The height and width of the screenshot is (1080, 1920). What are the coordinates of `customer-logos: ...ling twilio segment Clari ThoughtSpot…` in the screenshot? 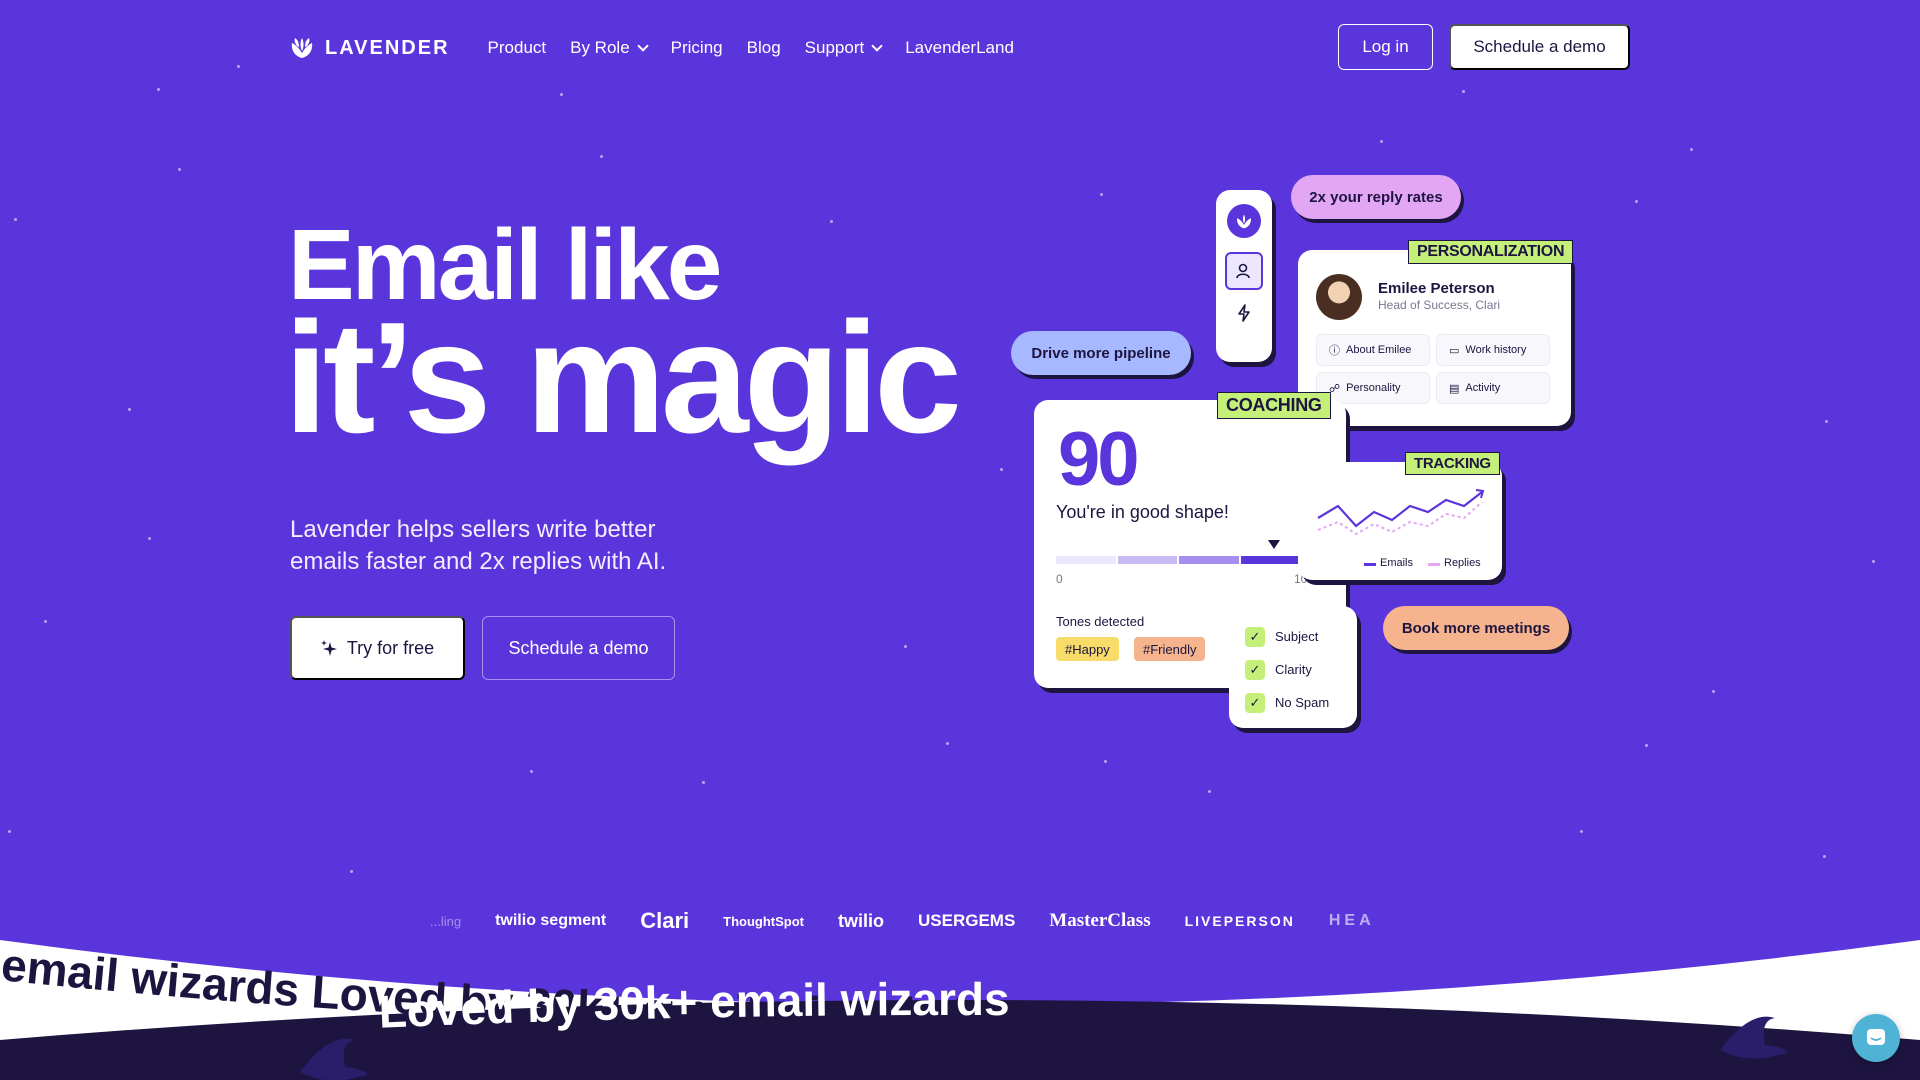 It's located at (962, 921).